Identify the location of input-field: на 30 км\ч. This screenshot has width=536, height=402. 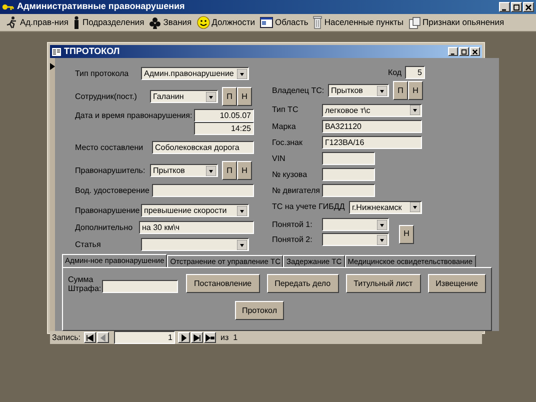
(196, 227).